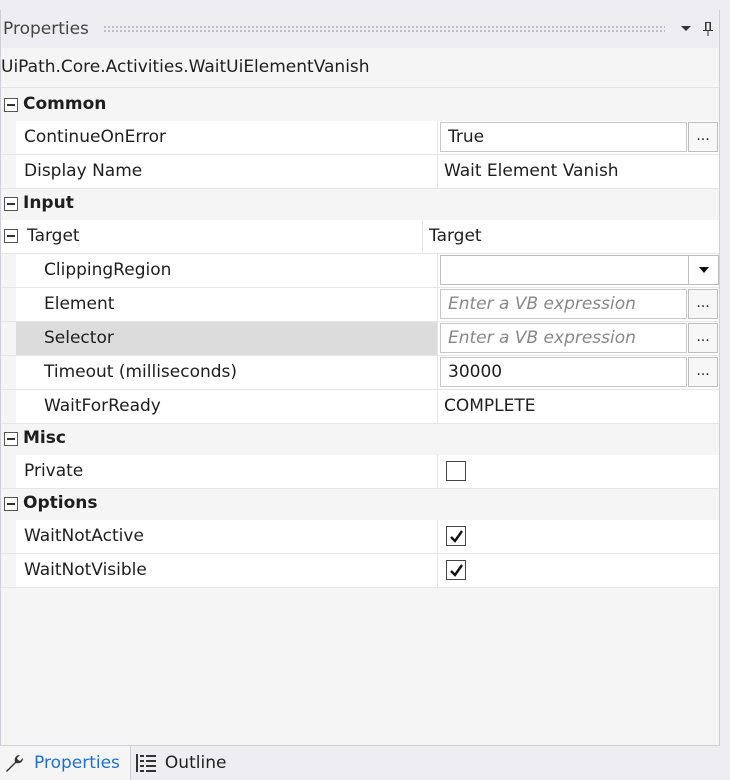 The width and height of the screenshot is (730, 780). What do you see at coordinates (360, 439) in the screenshot?
I see `category-misc: Misc` at bounding box center [360, 439].